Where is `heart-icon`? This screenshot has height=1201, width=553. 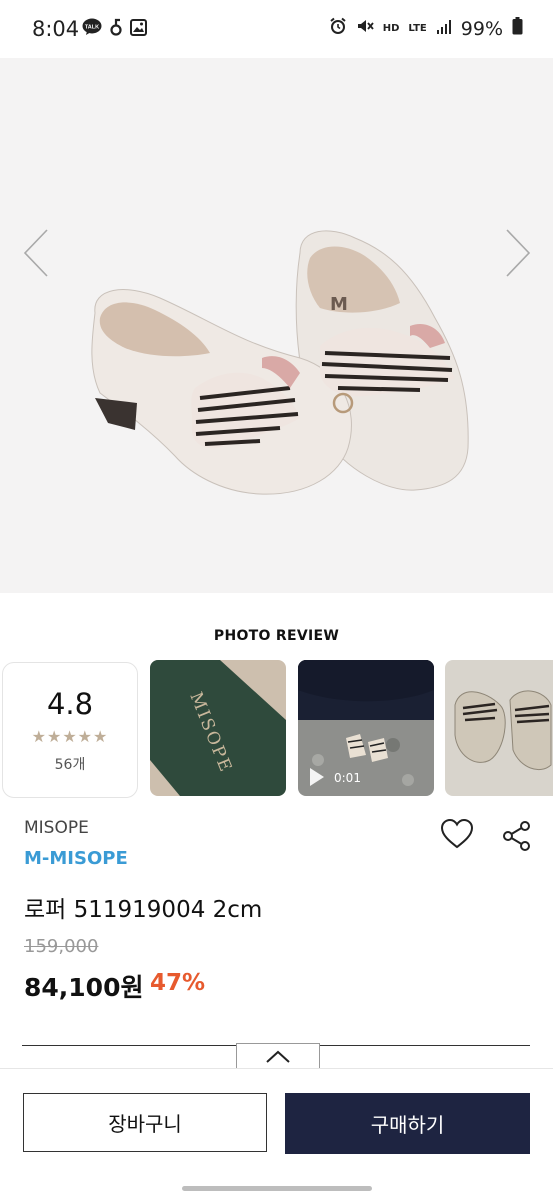 heart-icon is located at coordinates (457, 836).